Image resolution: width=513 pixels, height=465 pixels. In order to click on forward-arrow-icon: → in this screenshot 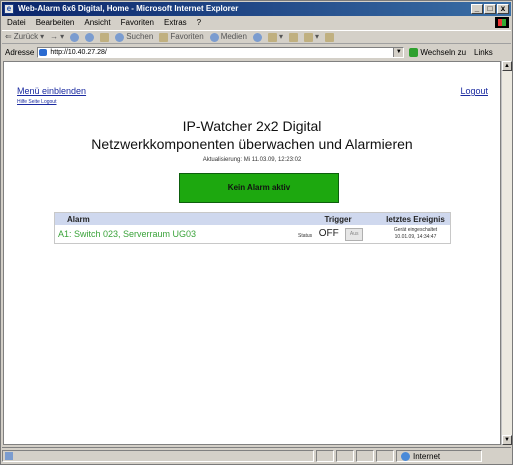, I will do `click(54, 36)`.